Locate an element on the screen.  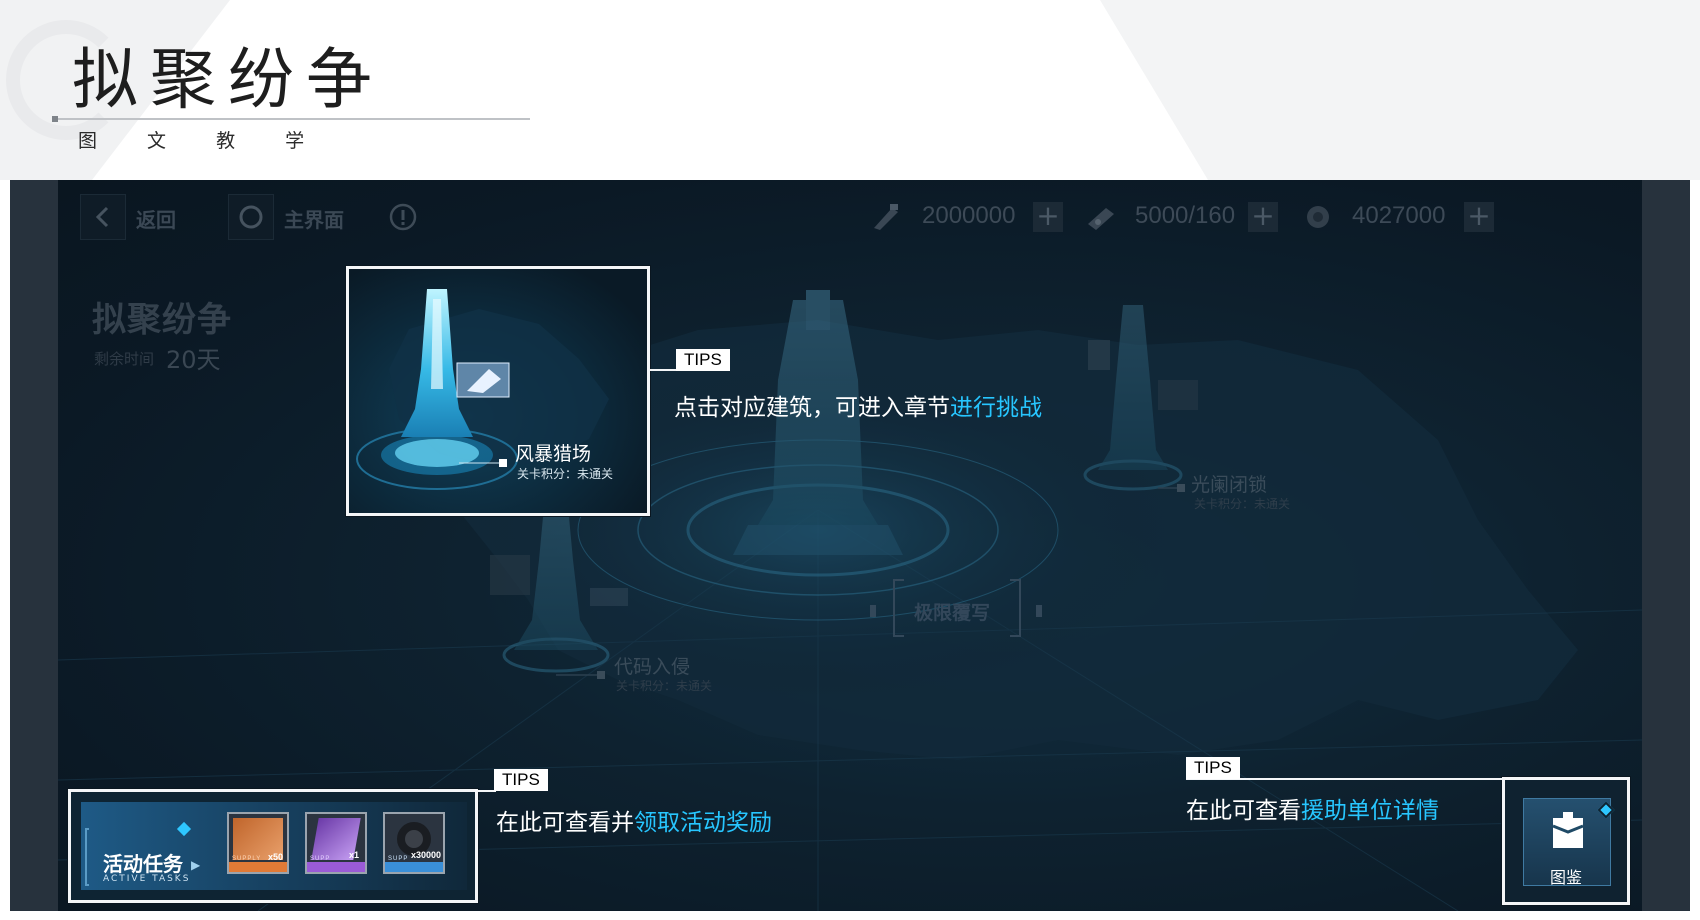
building-name: 风暴猎场 is located at coordinates (553, 454).